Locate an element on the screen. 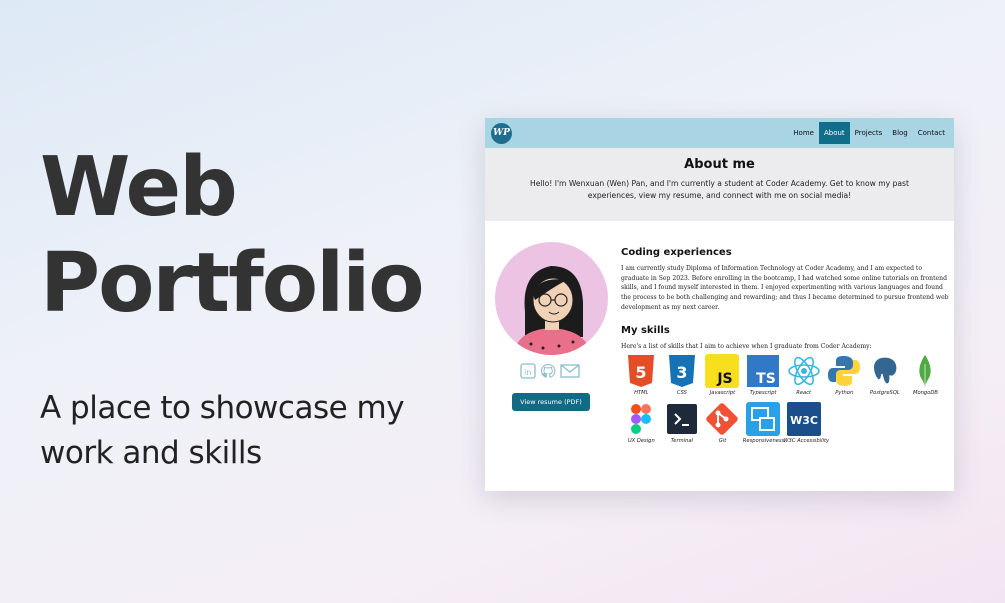  skill-react: React is located at coordinates (803, 375).